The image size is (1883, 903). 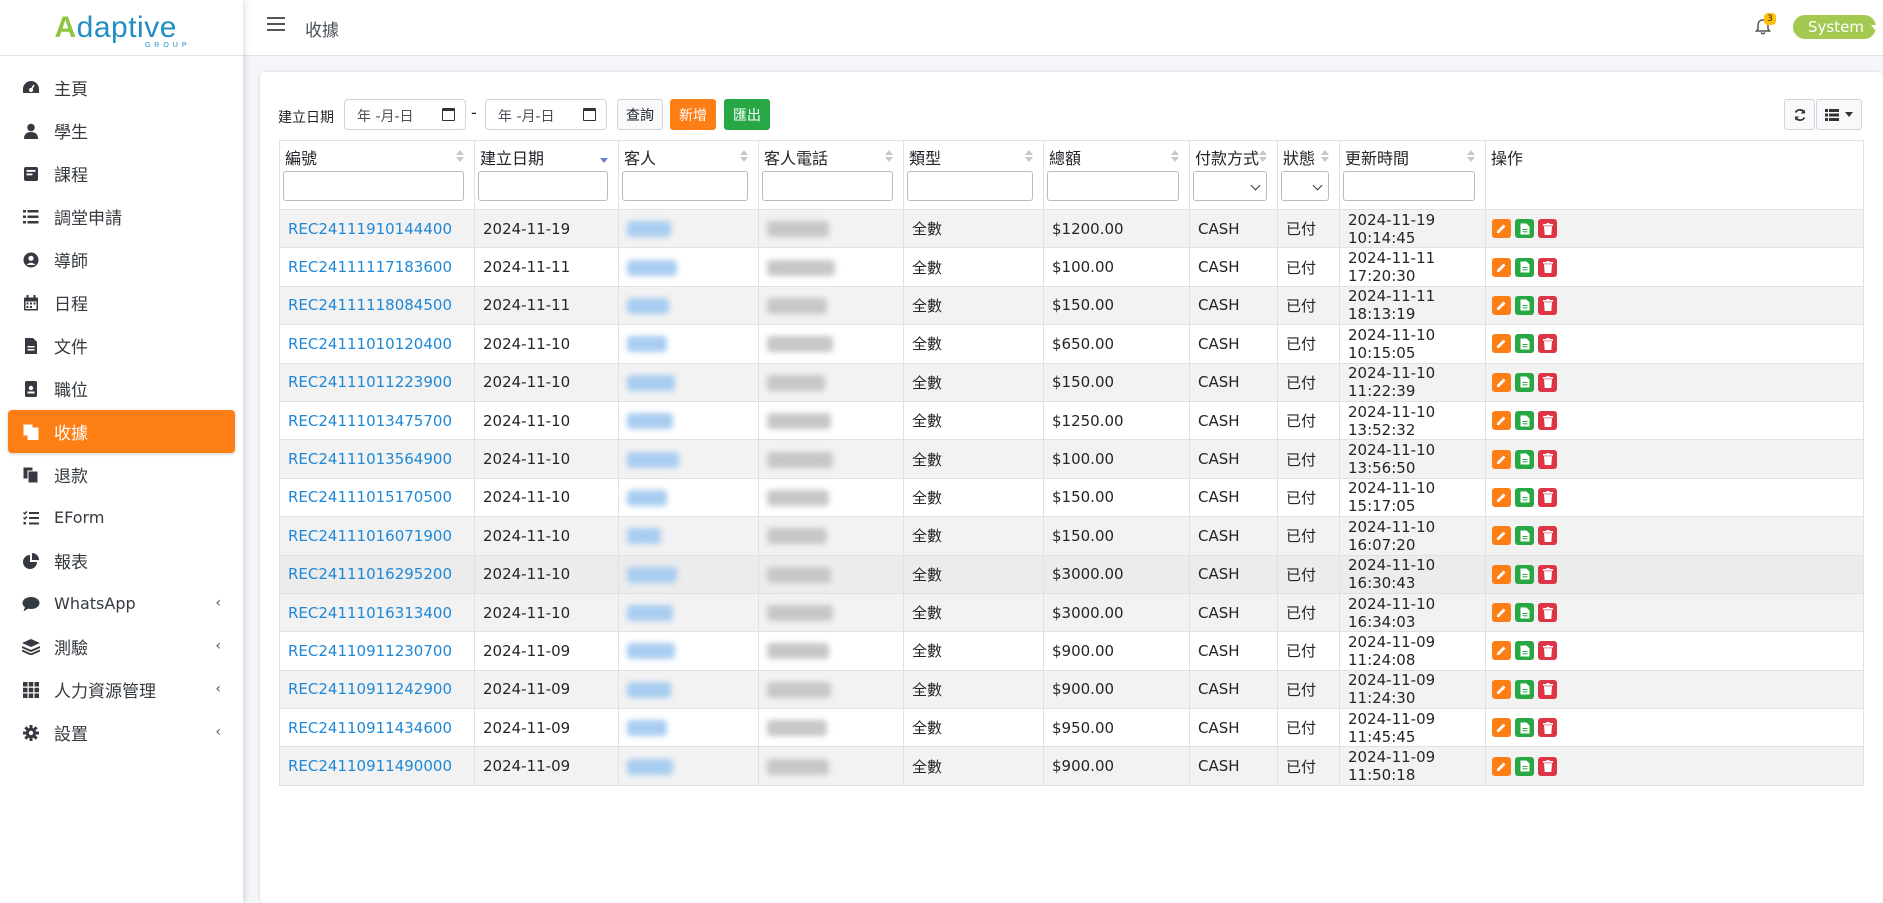 What do you see at coordinates (121, 474) in the screenshot?
I see `sidebar-item-9: 退款` at bounding box center [121, 474].